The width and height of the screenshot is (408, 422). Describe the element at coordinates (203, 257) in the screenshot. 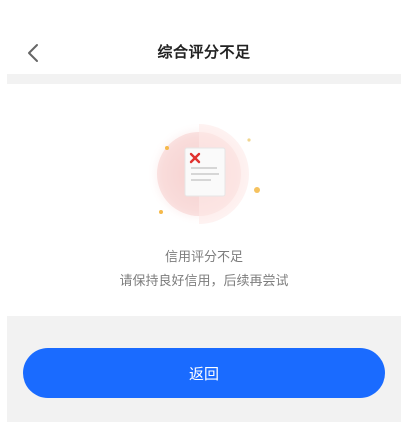

I see `status-message: 信用评分不足` at that location.